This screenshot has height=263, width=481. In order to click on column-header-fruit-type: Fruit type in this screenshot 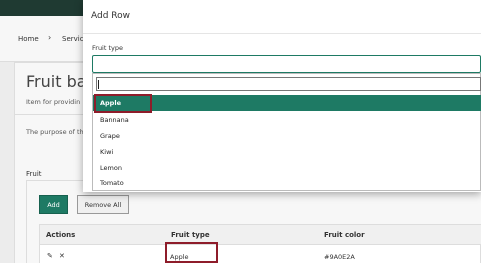, I will do `click(190, 235)`.